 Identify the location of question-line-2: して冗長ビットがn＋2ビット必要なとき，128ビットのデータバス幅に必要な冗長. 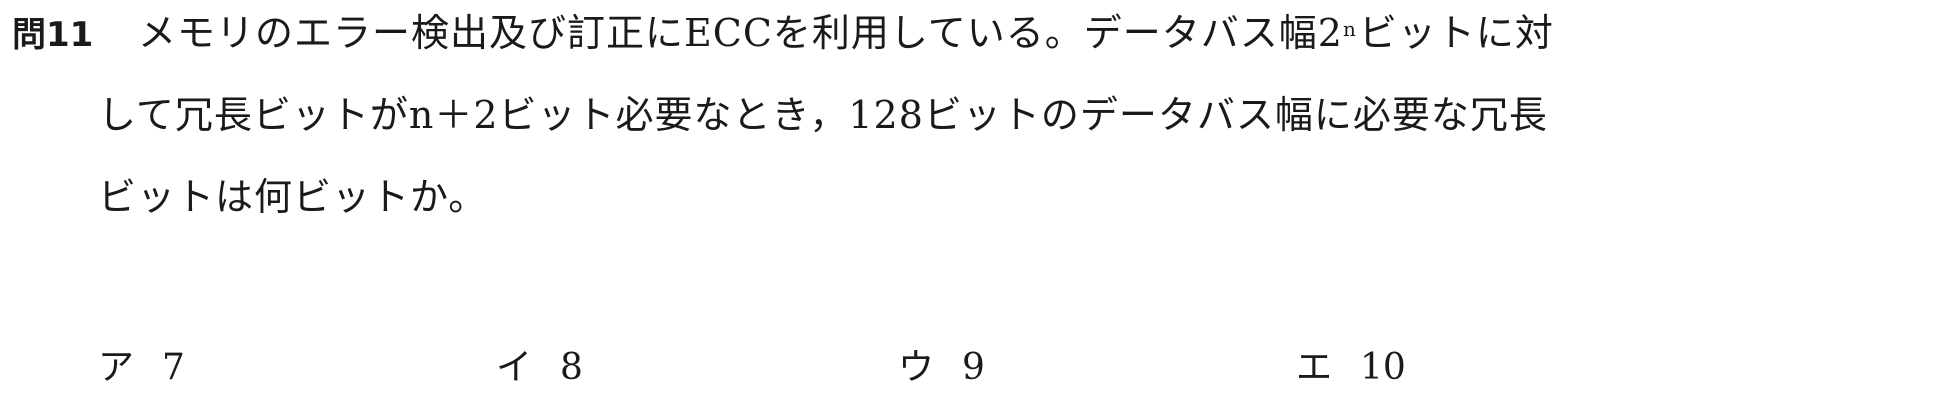
(823, 115).